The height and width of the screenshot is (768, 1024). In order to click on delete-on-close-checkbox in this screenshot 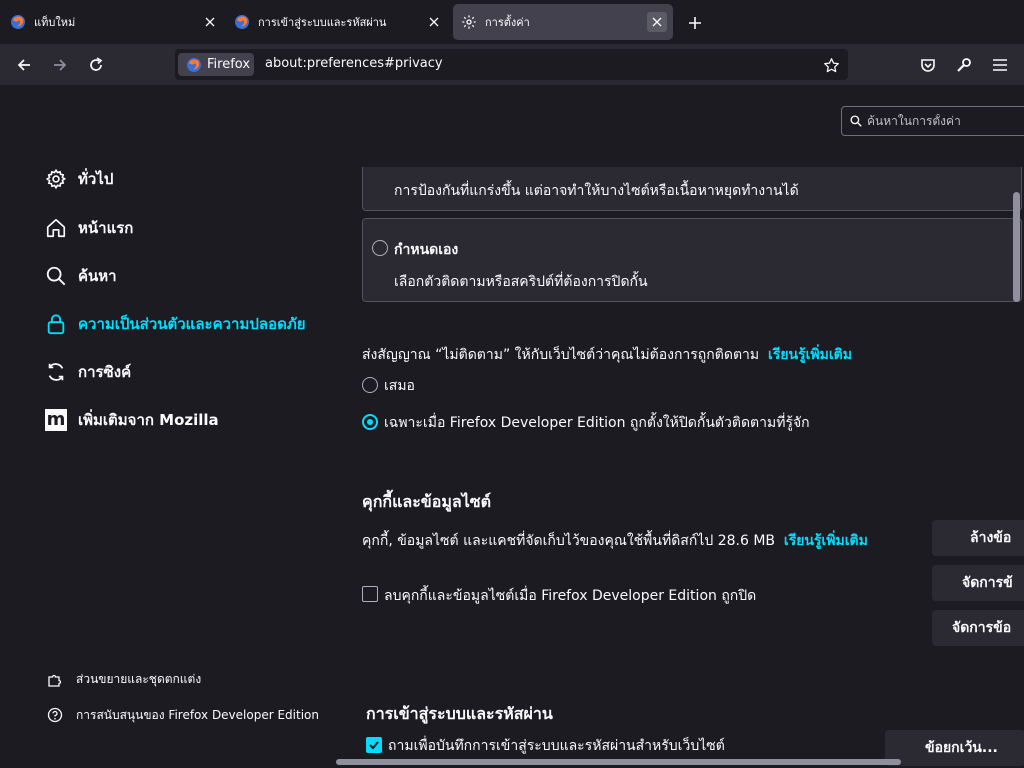, I will do `click(370, 594)`.